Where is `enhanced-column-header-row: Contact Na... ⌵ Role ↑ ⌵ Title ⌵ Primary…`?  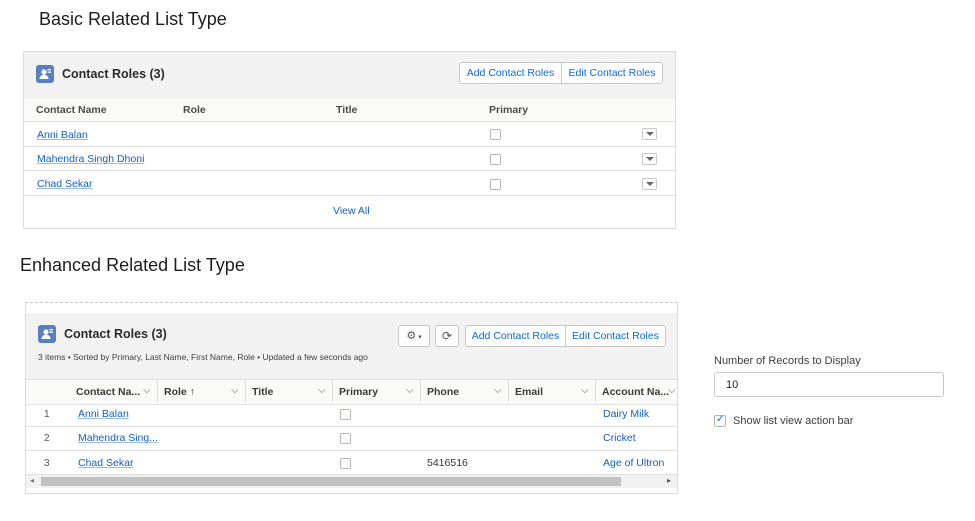 enhanced-column-header-row: Contact Na... ⌵ Role ↑ ⌵ Title ⌵ Primary… is located at coordinates (351, 392).